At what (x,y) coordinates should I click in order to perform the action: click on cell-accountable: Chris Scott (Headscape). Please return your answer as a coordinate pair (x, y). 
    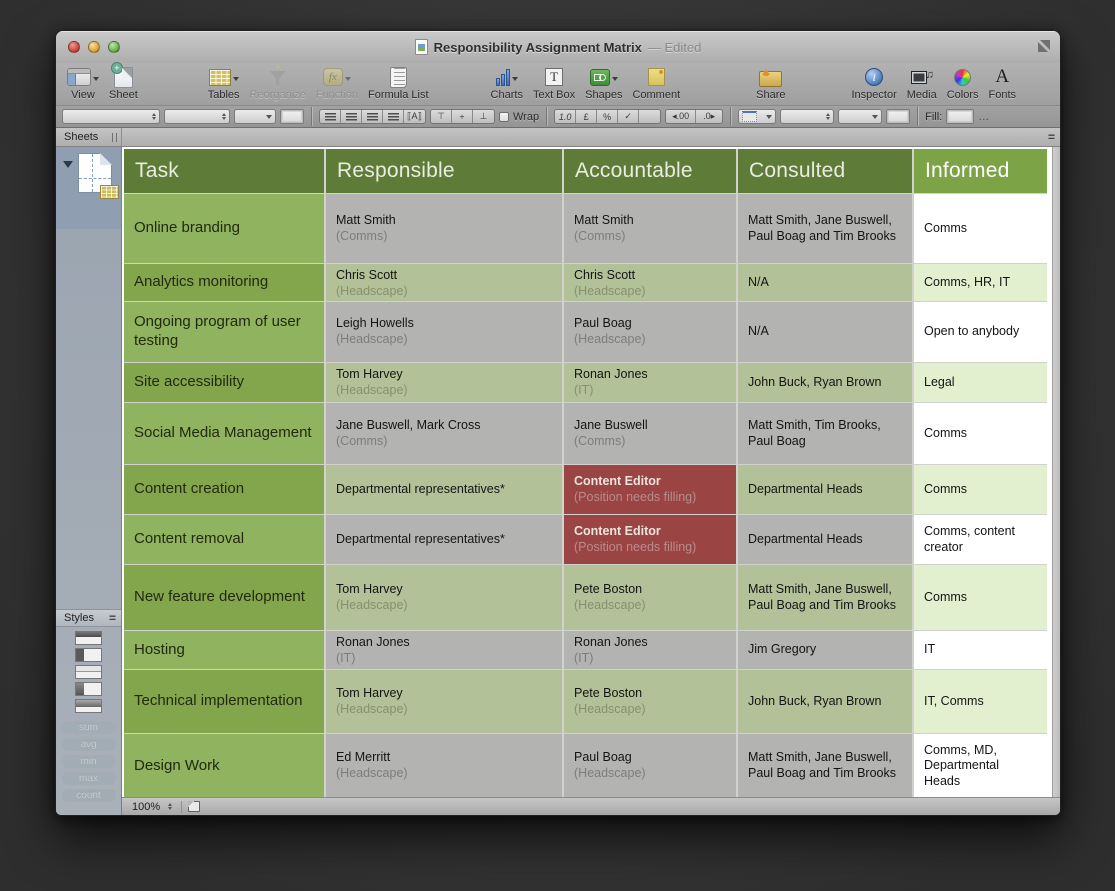
    Looking at the image, I should click on (650, 282).